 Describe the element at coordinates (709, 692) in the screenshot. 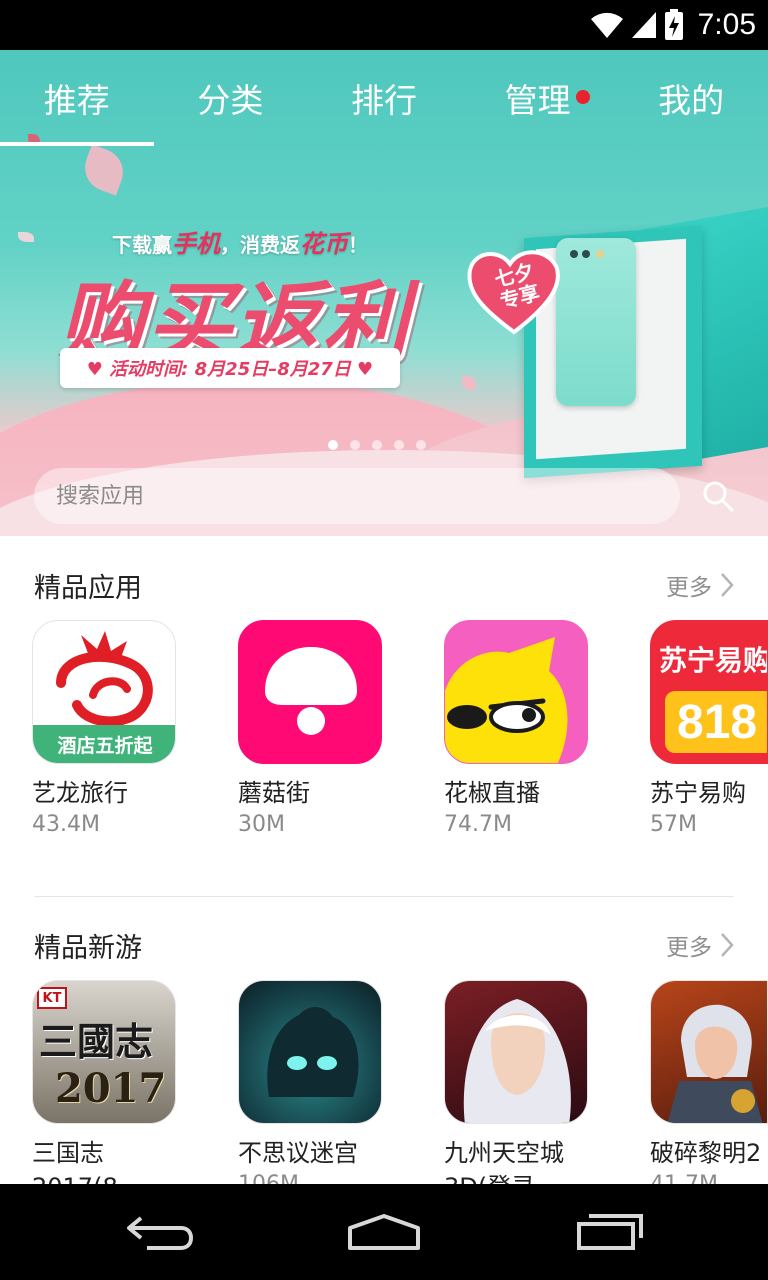

I see `suning-app-icon: 苏宁易购 818` at that location.